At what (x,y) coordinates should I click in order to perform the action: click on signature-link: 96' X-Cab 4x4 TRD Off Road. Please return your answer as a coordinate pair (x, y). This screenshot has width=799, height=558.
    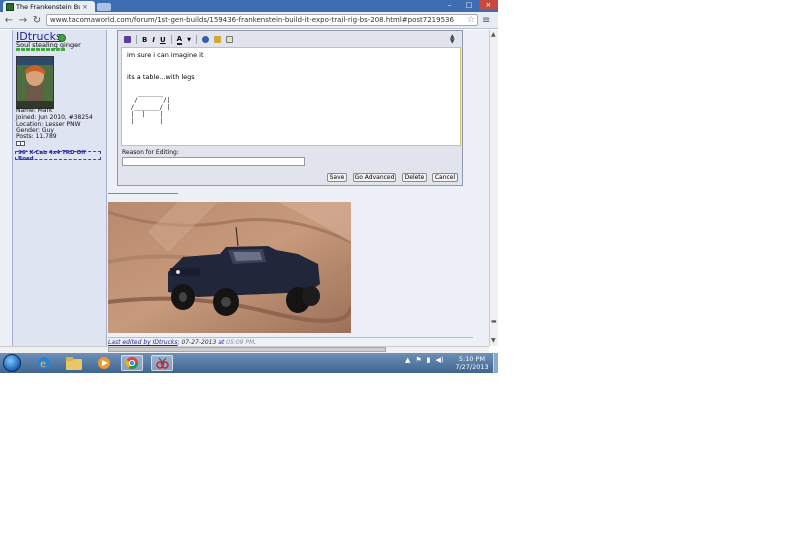
    Looking at the image, I should click on (58, 156).